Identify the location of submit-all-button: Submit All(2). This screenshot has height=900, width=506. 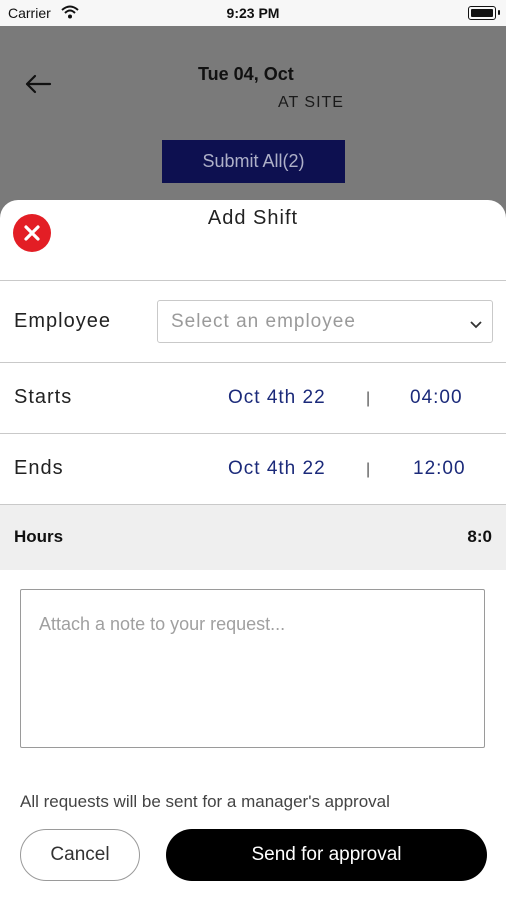
(253, 161).